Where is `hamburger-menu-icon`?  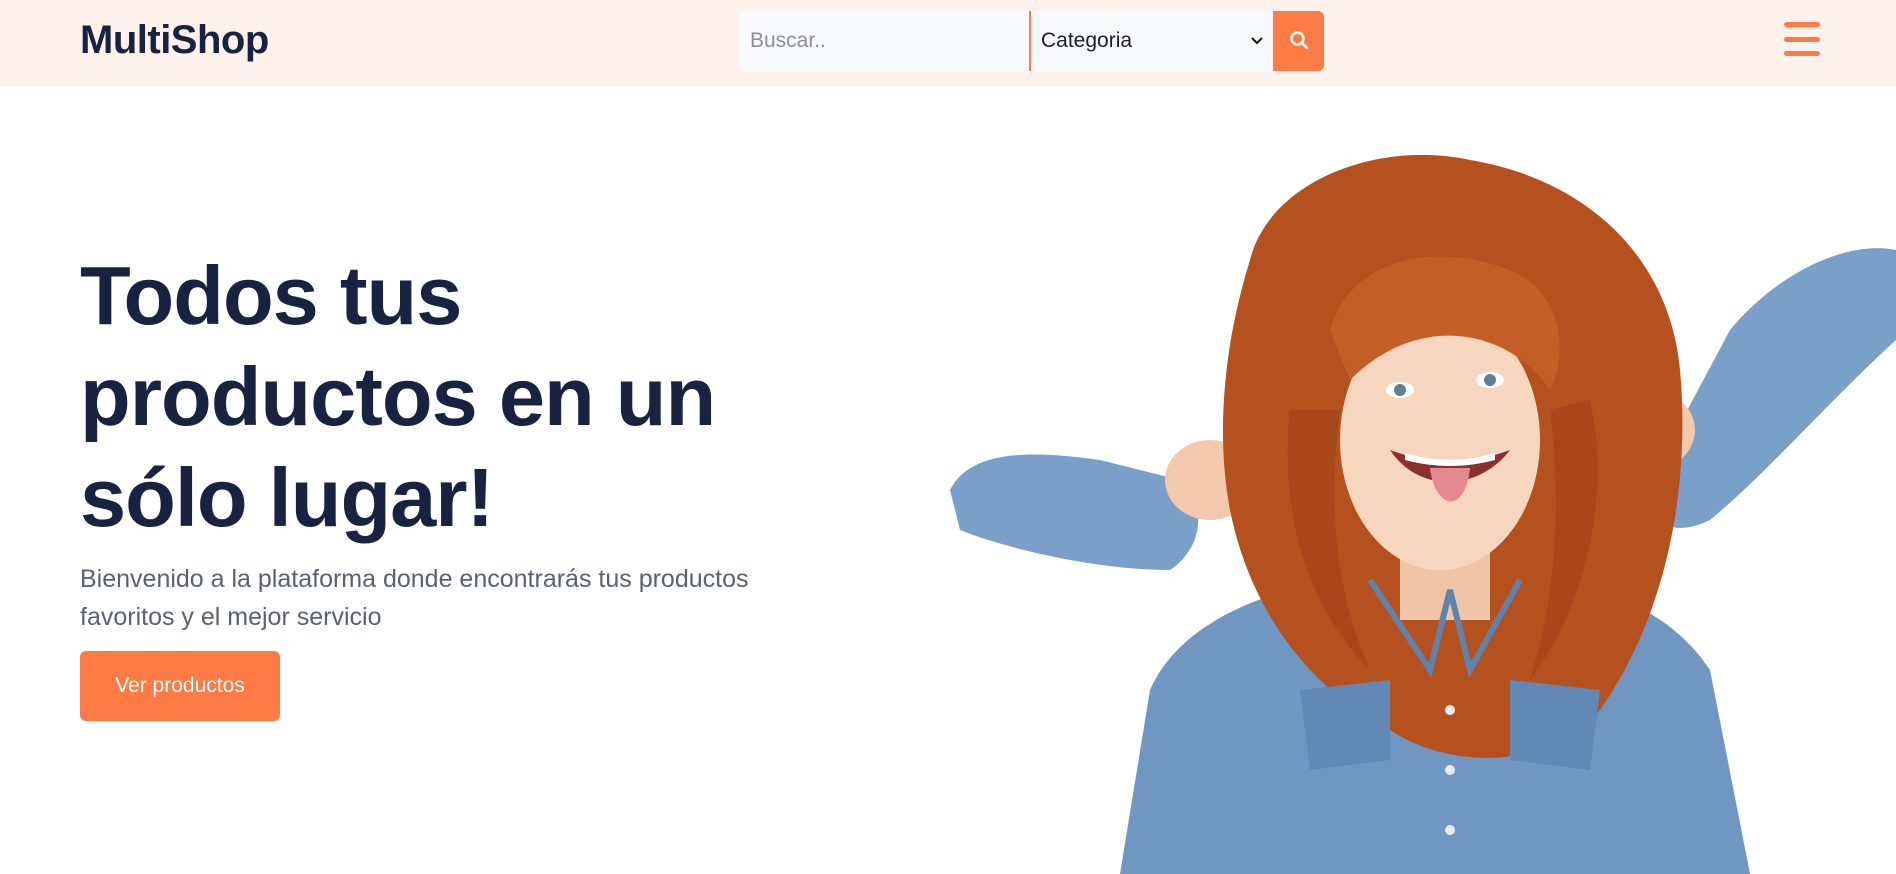
hamburger-menu-icon is located at coordinates (1802, 39).